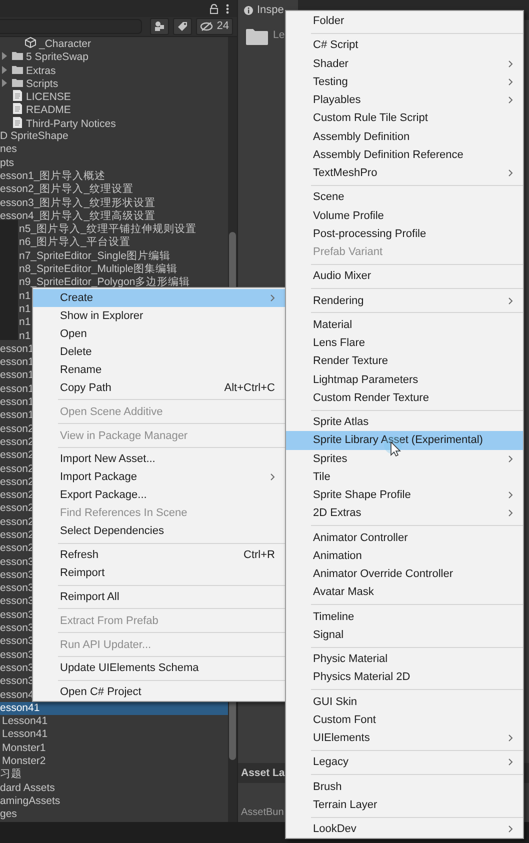 This screenshot has height=843, width=529. I want to click on menu-item: Custom Font, so click(404, 719).